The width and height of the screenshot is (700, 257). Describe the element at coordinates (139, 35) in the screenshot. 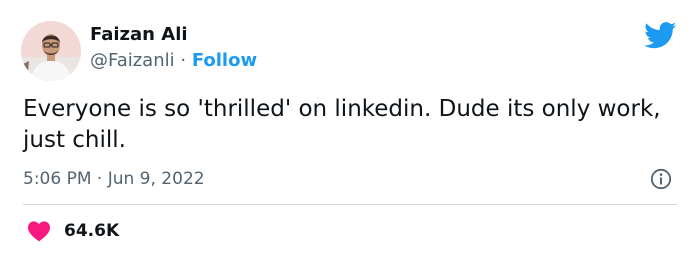

I see `author-name: Faizan Ali` at that location.